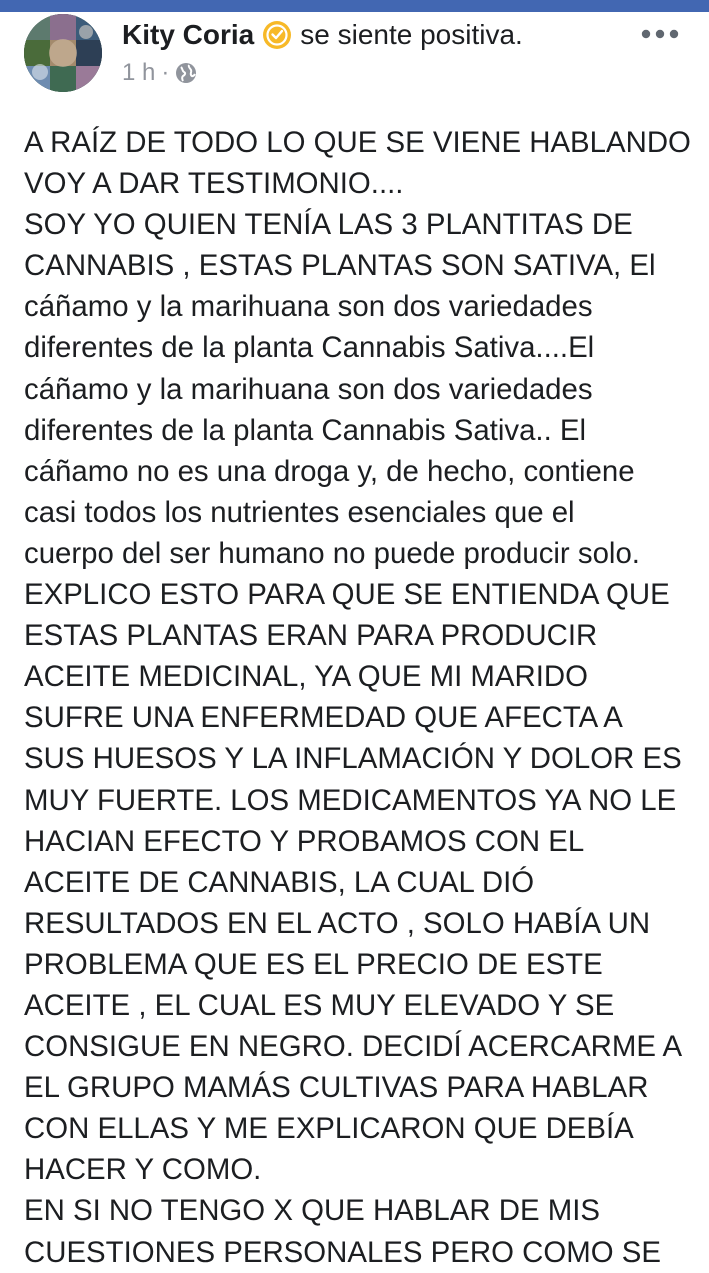 This screenshot has width=709, height=1273. Describe the element at coordinates (313, 964) in the screenshot. I see `post-text-line: PROBLEMA QUE ES EL PRECIO DE ESTE` at that location.